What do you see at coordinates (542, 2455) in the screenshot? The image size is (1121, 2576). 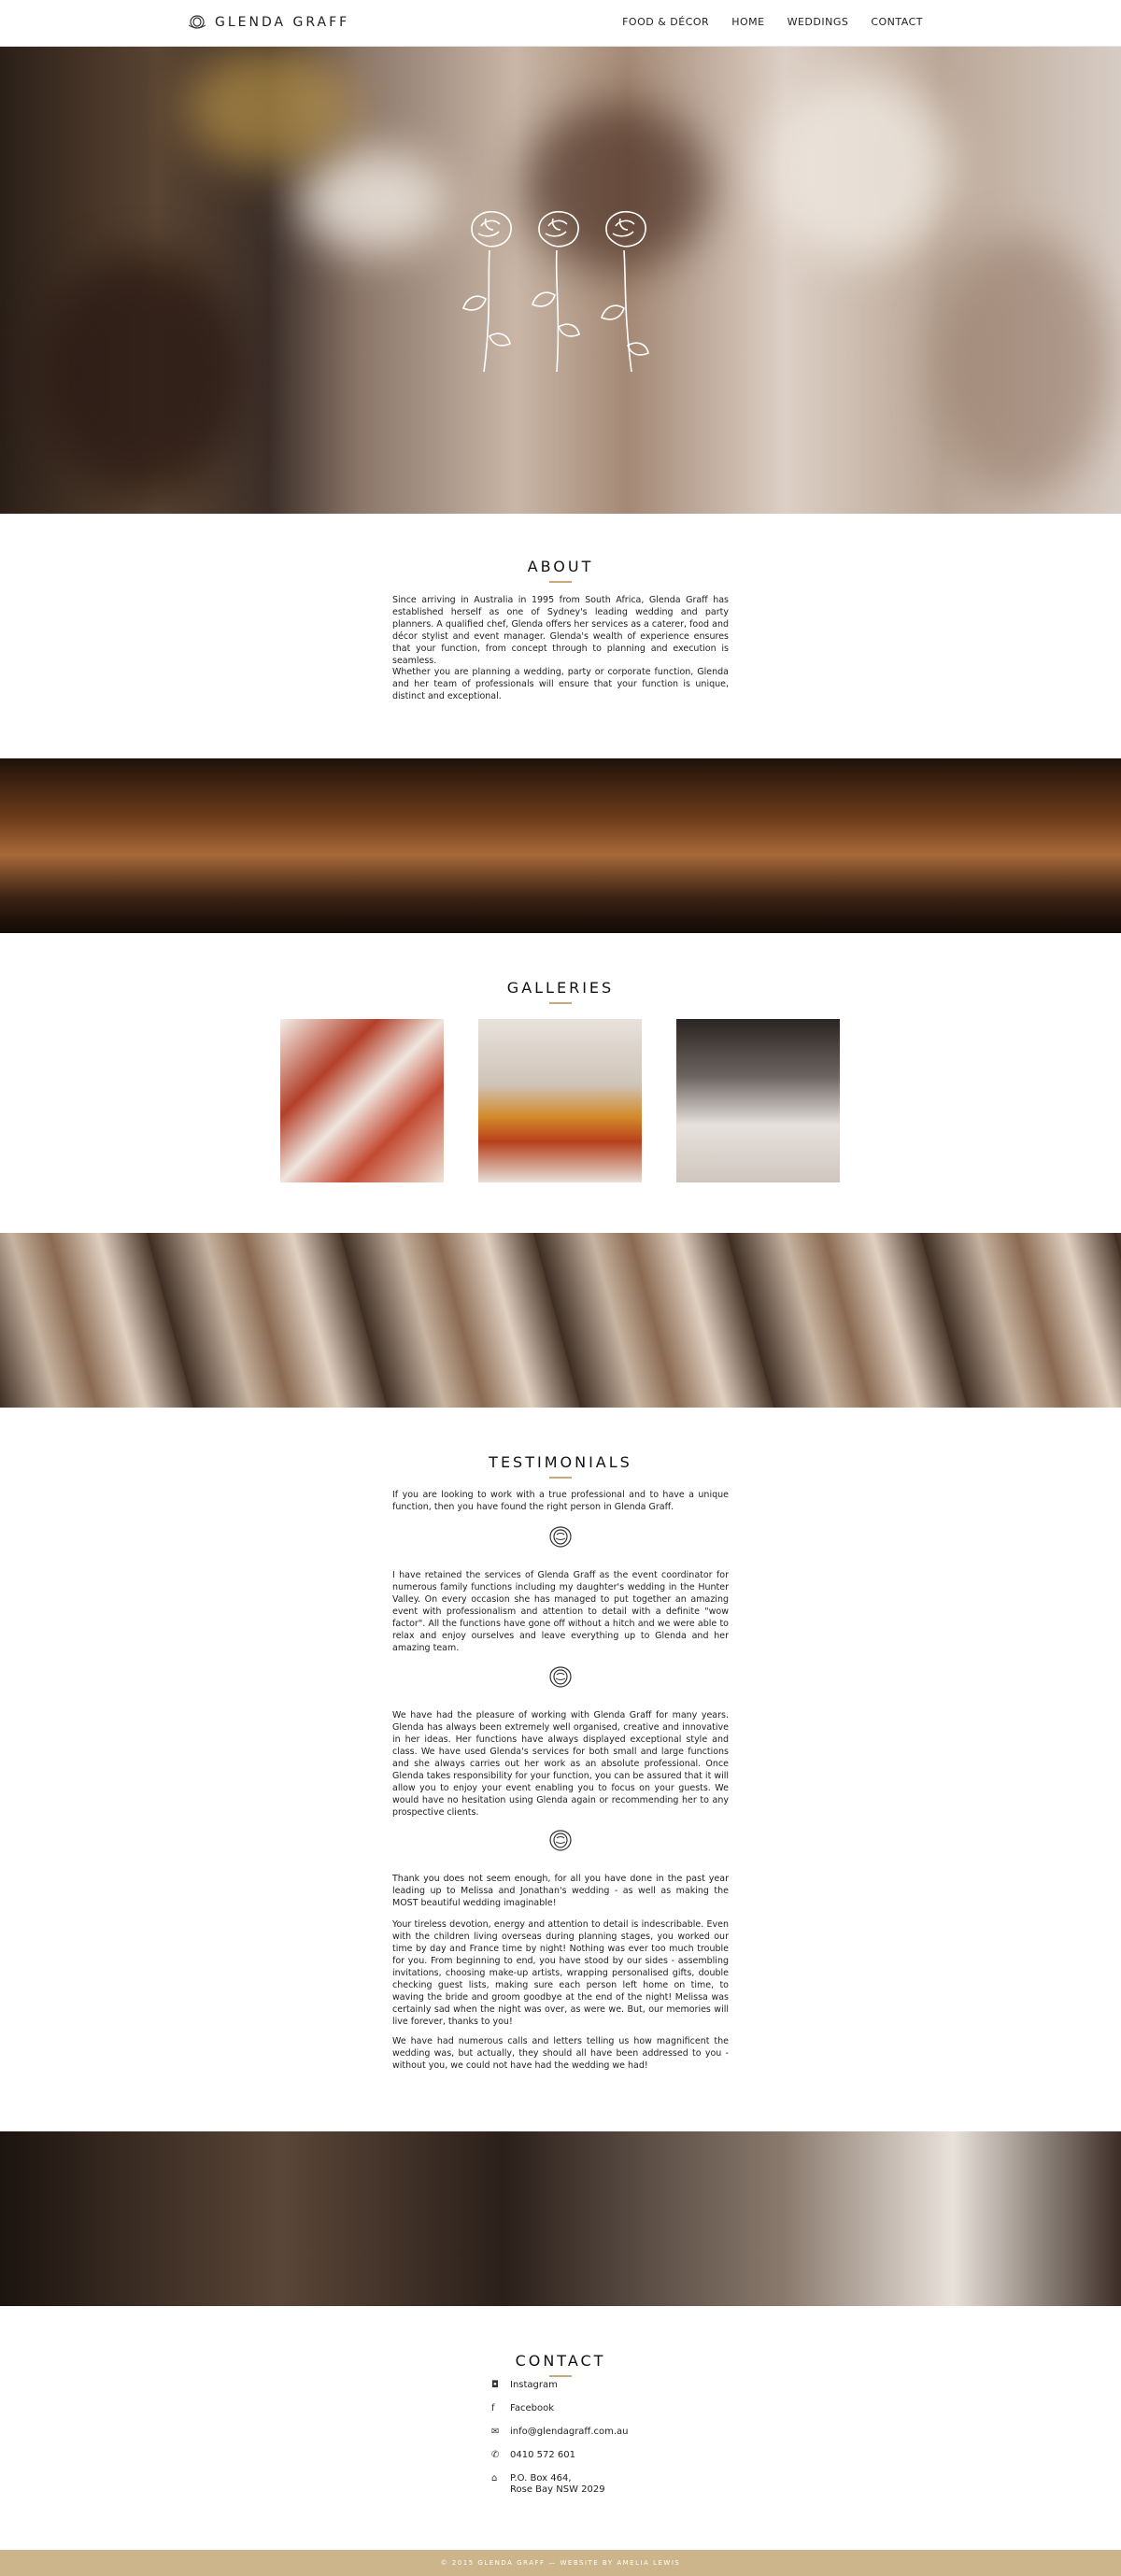 I see `phone-number: 0410 572 601` at bounding box center [542, 2455].